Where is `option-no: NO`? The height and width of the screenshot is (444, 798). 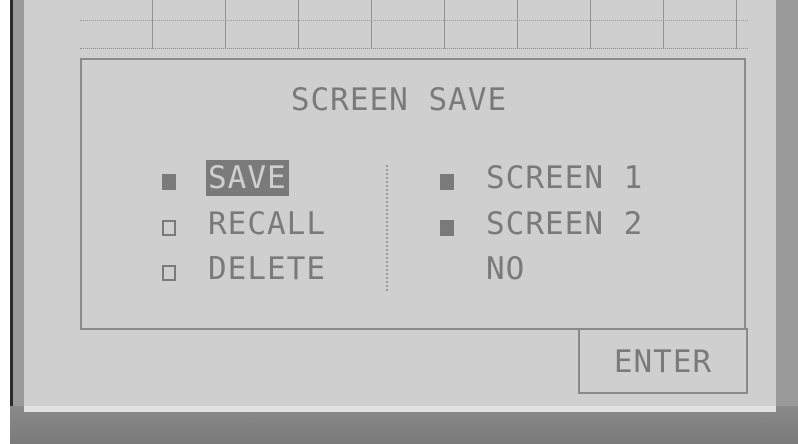
option-no: NO is located at coordinates (505, 269).